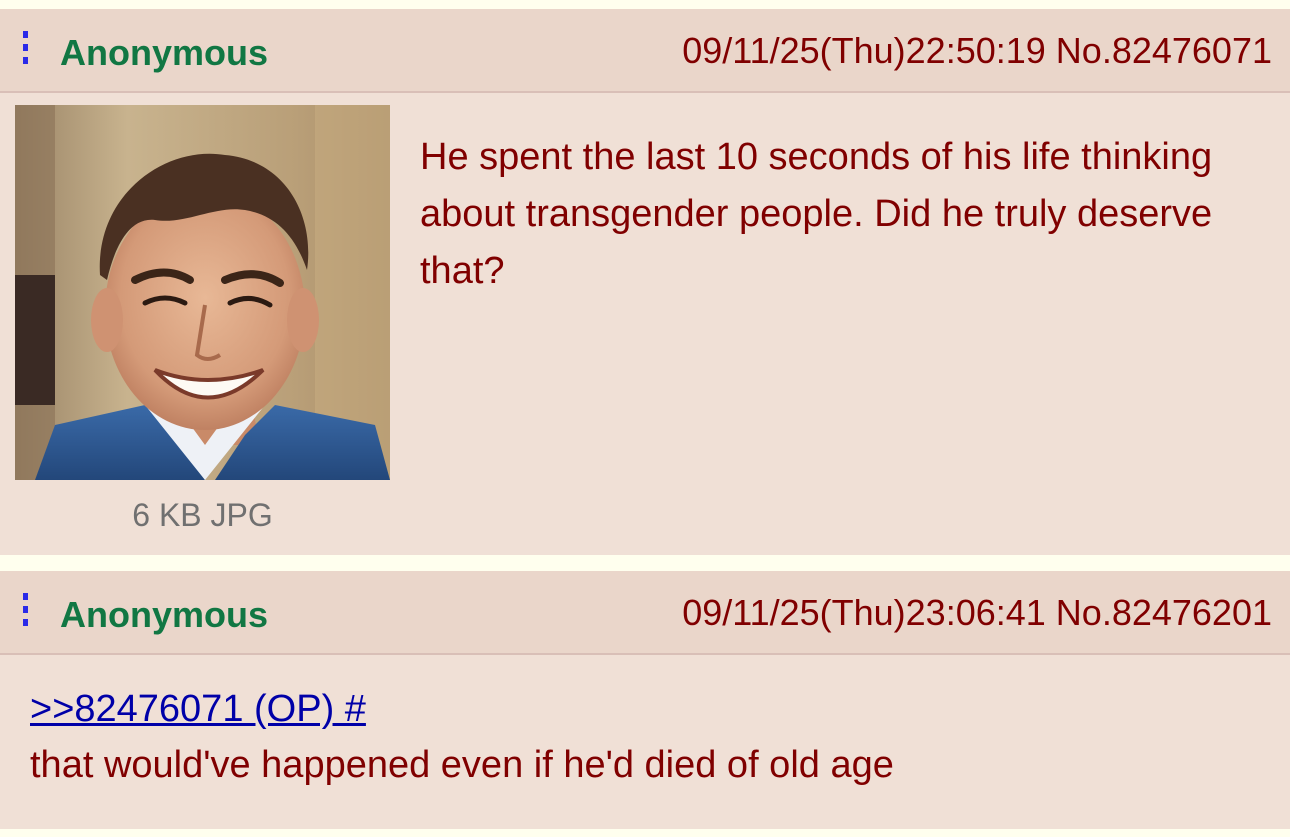 This screenshot has height=837, width=1290. Describe the element at coordinates (645, 709) in the screenshot. I see `quote-link: >>82476071 (OP) #` at that location.